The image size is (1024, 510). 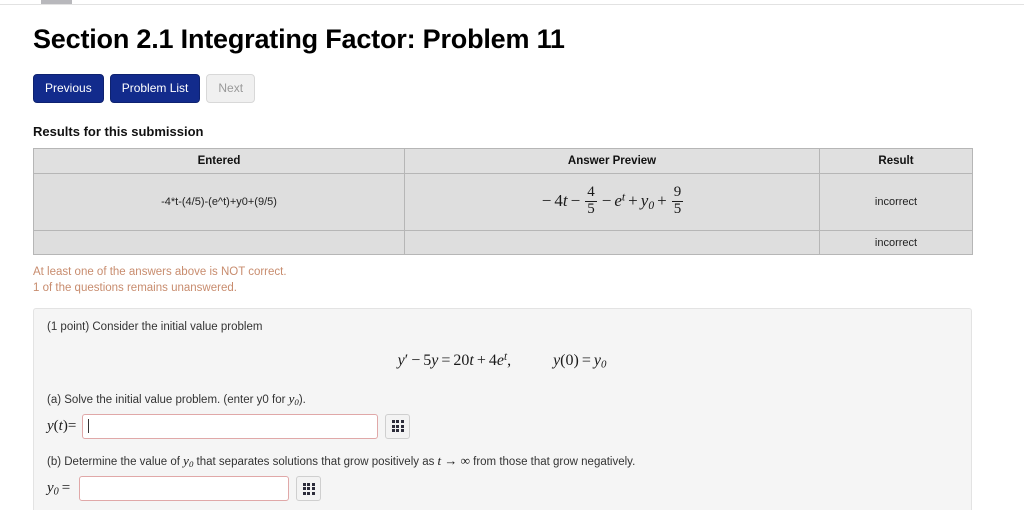 I want to click on part-b-limit: t → ∞, so click(x=453, y=460).